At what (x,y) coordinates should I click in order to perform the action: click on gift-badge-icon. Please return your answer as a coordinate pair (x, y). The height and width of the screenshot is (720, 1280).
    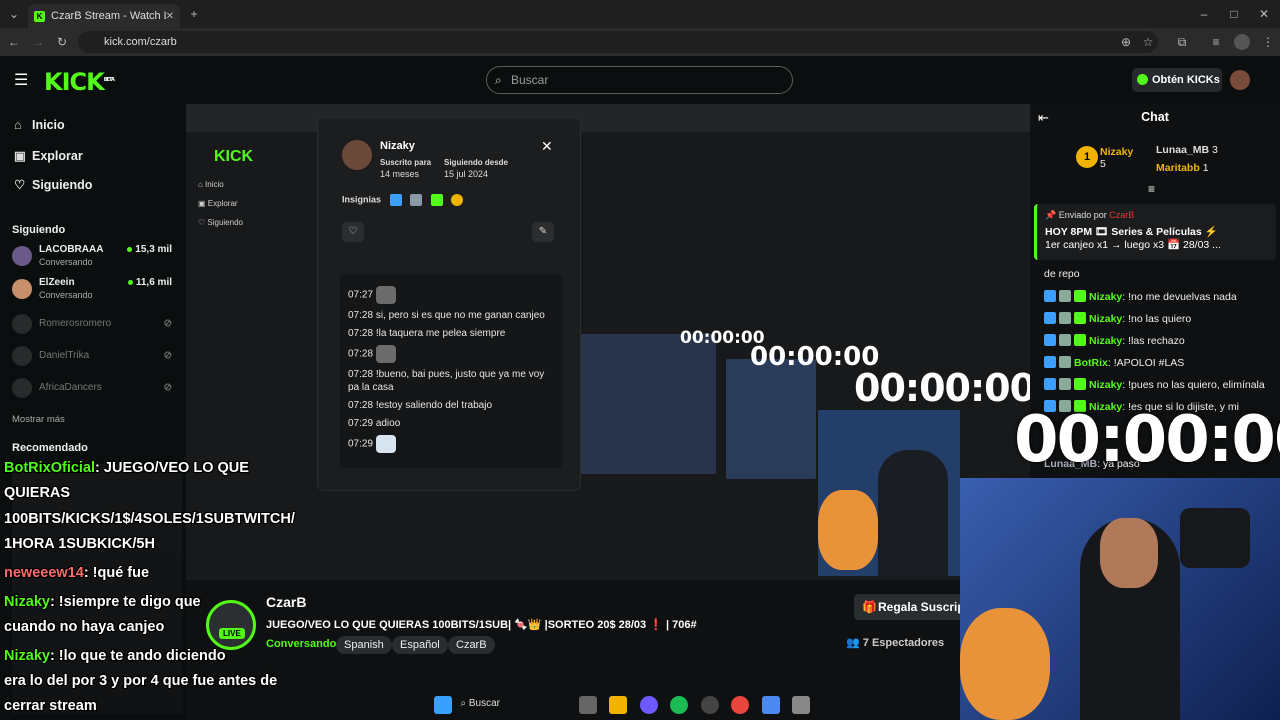
    Looking at the image, I should click on (436, 200).